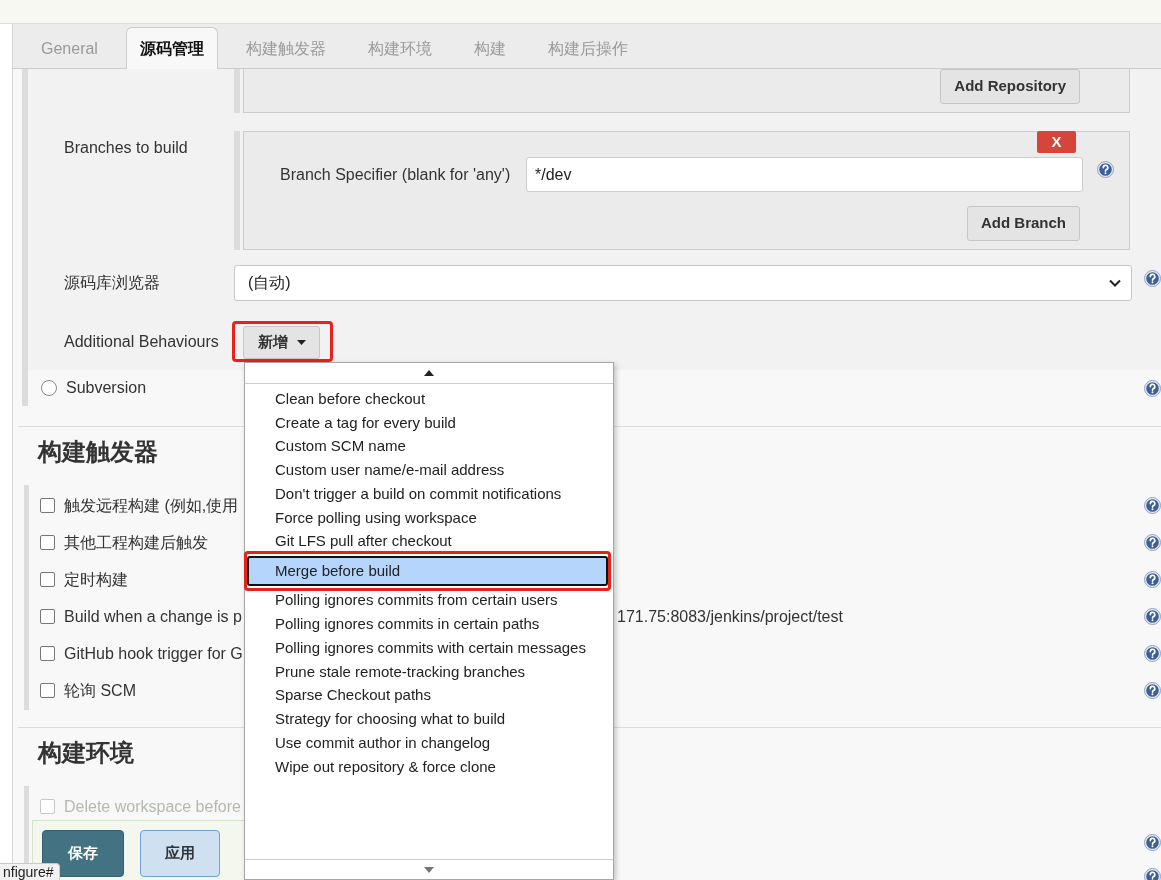 The width and height of the screenshot is (1161, 880). What do you see at coordinates (151, 505) in the screenshot?
I see `trigger-label: 触发远程构建 (例如,使用` at bounding box center [151, 505].